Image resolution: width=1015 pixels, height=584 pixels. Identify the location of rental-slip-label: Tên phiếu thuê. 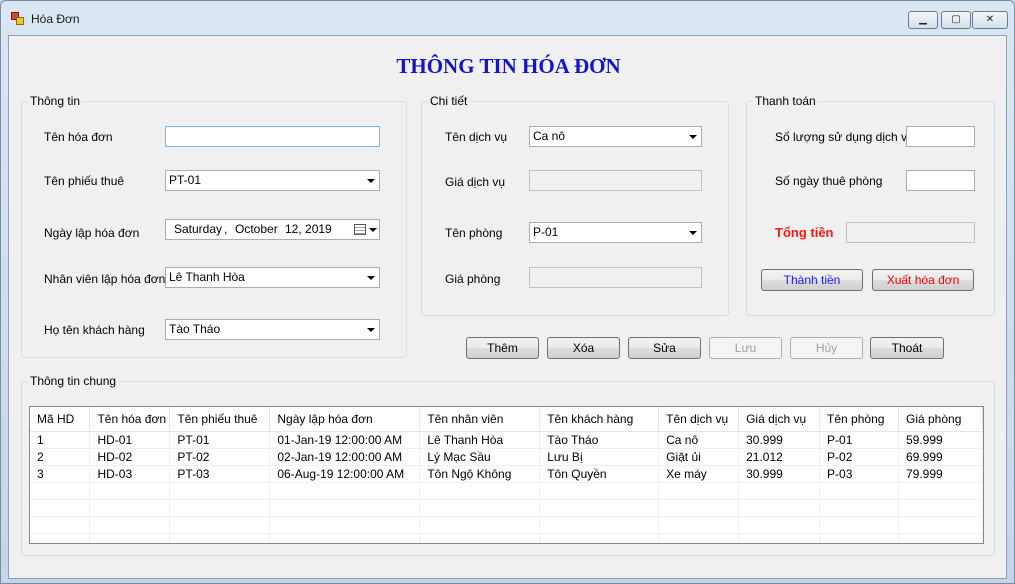
(84, 181).